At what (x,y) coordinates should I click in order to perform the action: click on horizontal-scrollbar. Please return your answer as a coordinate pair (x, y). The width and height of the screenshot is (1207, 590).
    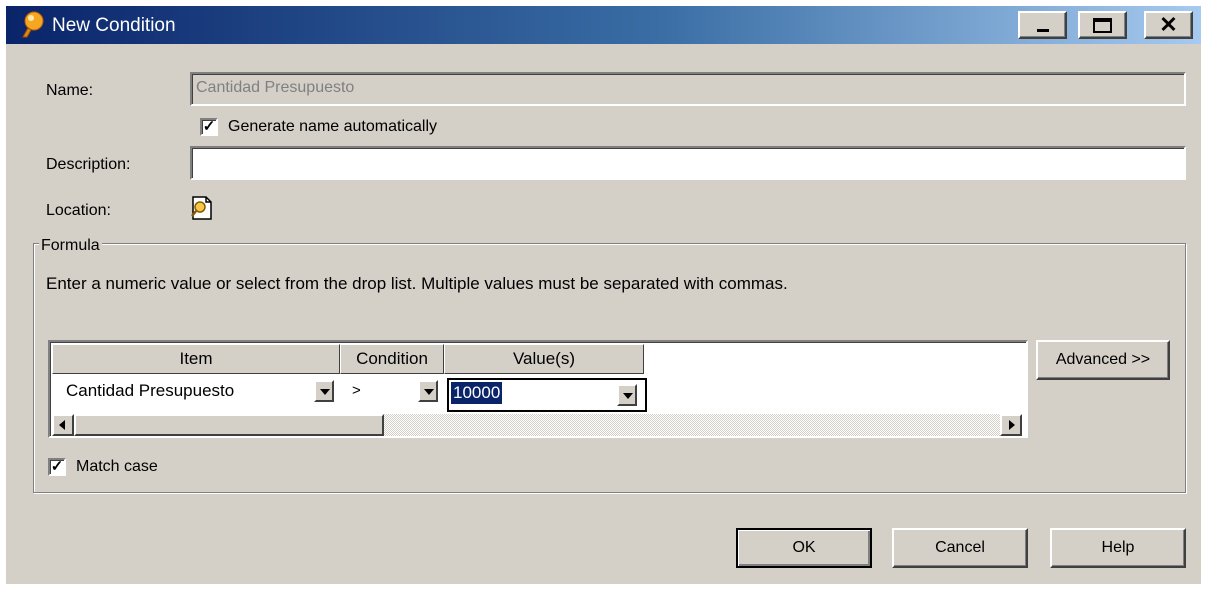
    Looking at the image, I should click on (537, 425).